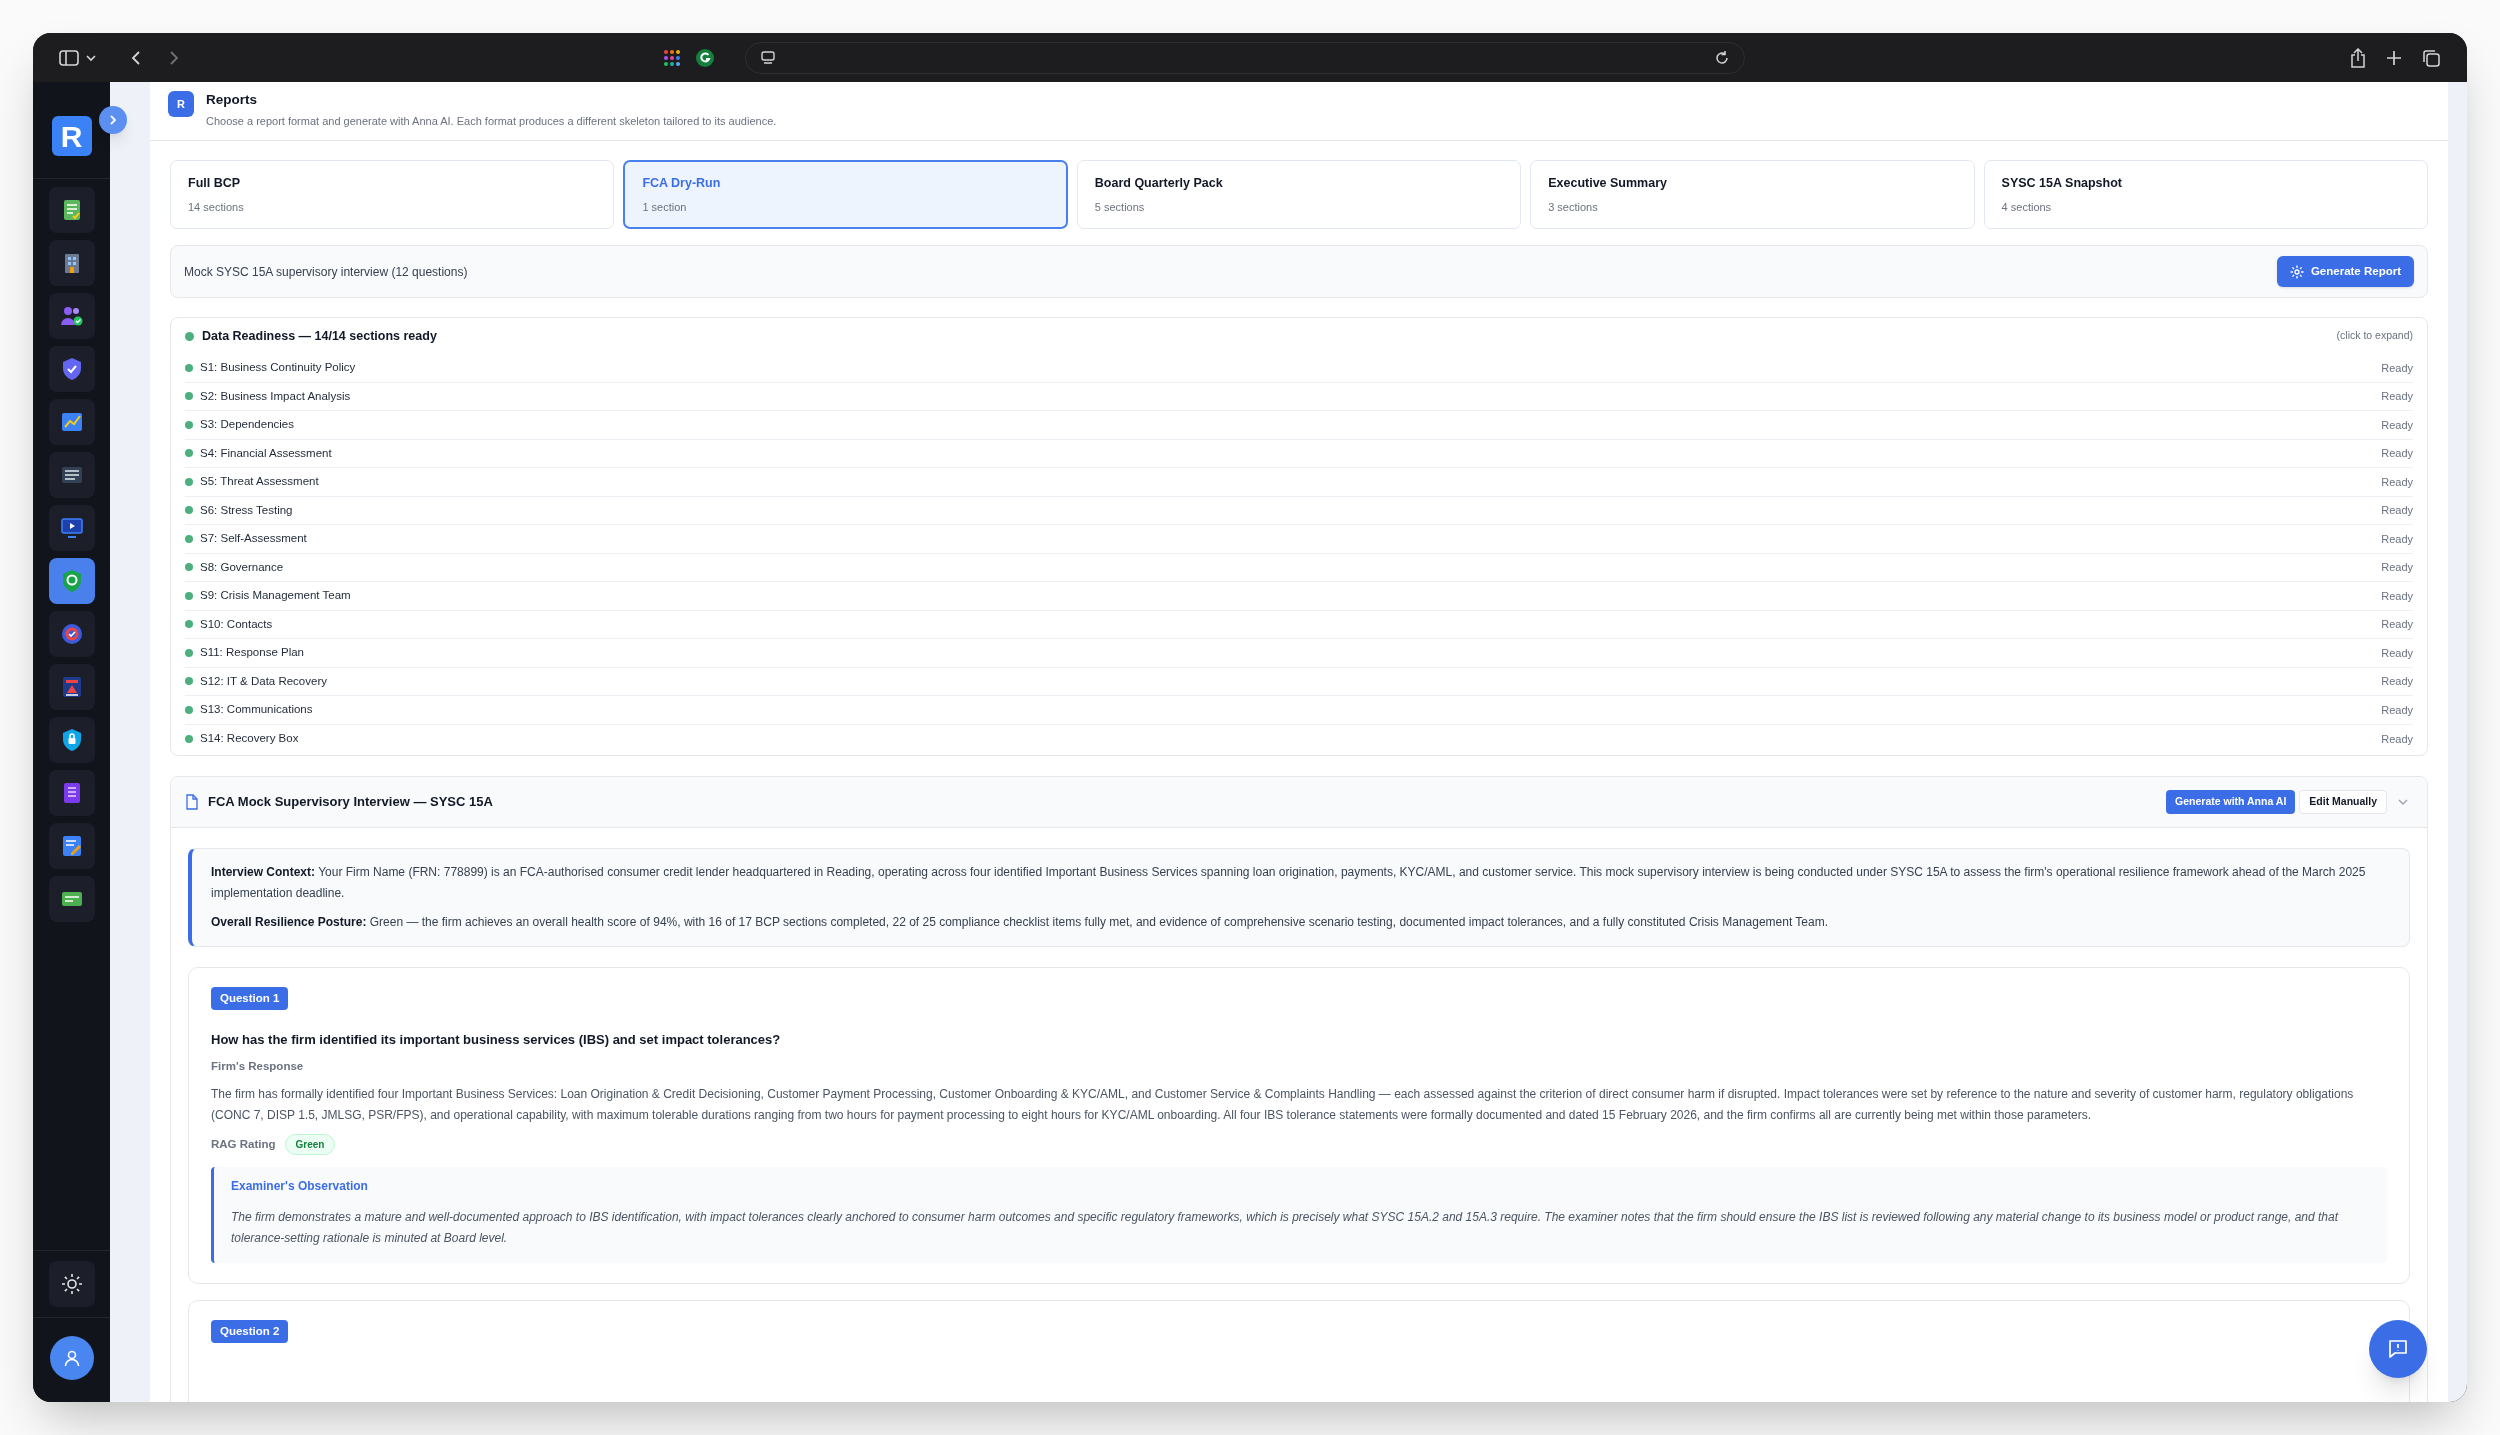 The height and width of the screenshot is (1435, 2500). What do you see at coordinates (1608, 183) in the screenshot?
I see `format-title: Executive Summary` at bounding box center [1608, 183].